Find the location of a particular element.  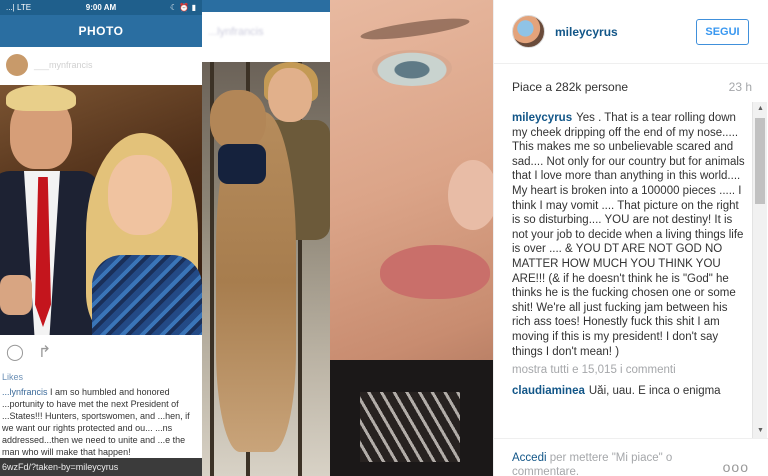

status-time: 9:00 AM is located at coordinates (101, 7).